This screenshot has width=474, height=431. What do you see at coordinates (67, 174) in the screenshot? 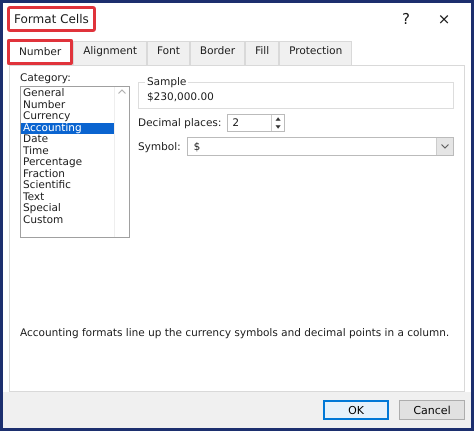
I see `list-item: Fraction` at bounding box center [67, 174].